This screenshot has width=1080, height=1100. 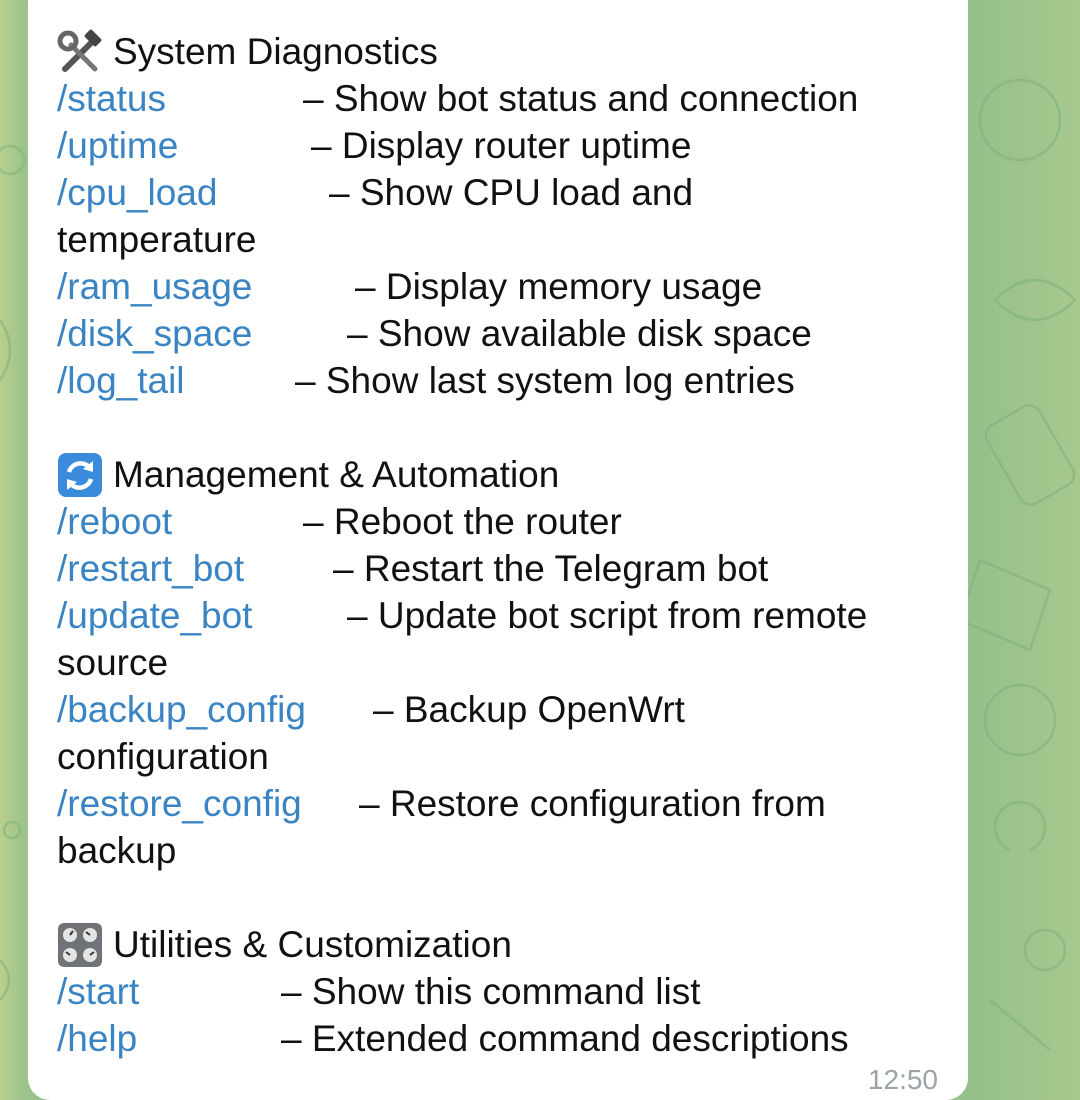 What do you see at coordinates (117, 145) in the screenshot?
I see `command-link: /uptime` at bounding box center [117, 145].